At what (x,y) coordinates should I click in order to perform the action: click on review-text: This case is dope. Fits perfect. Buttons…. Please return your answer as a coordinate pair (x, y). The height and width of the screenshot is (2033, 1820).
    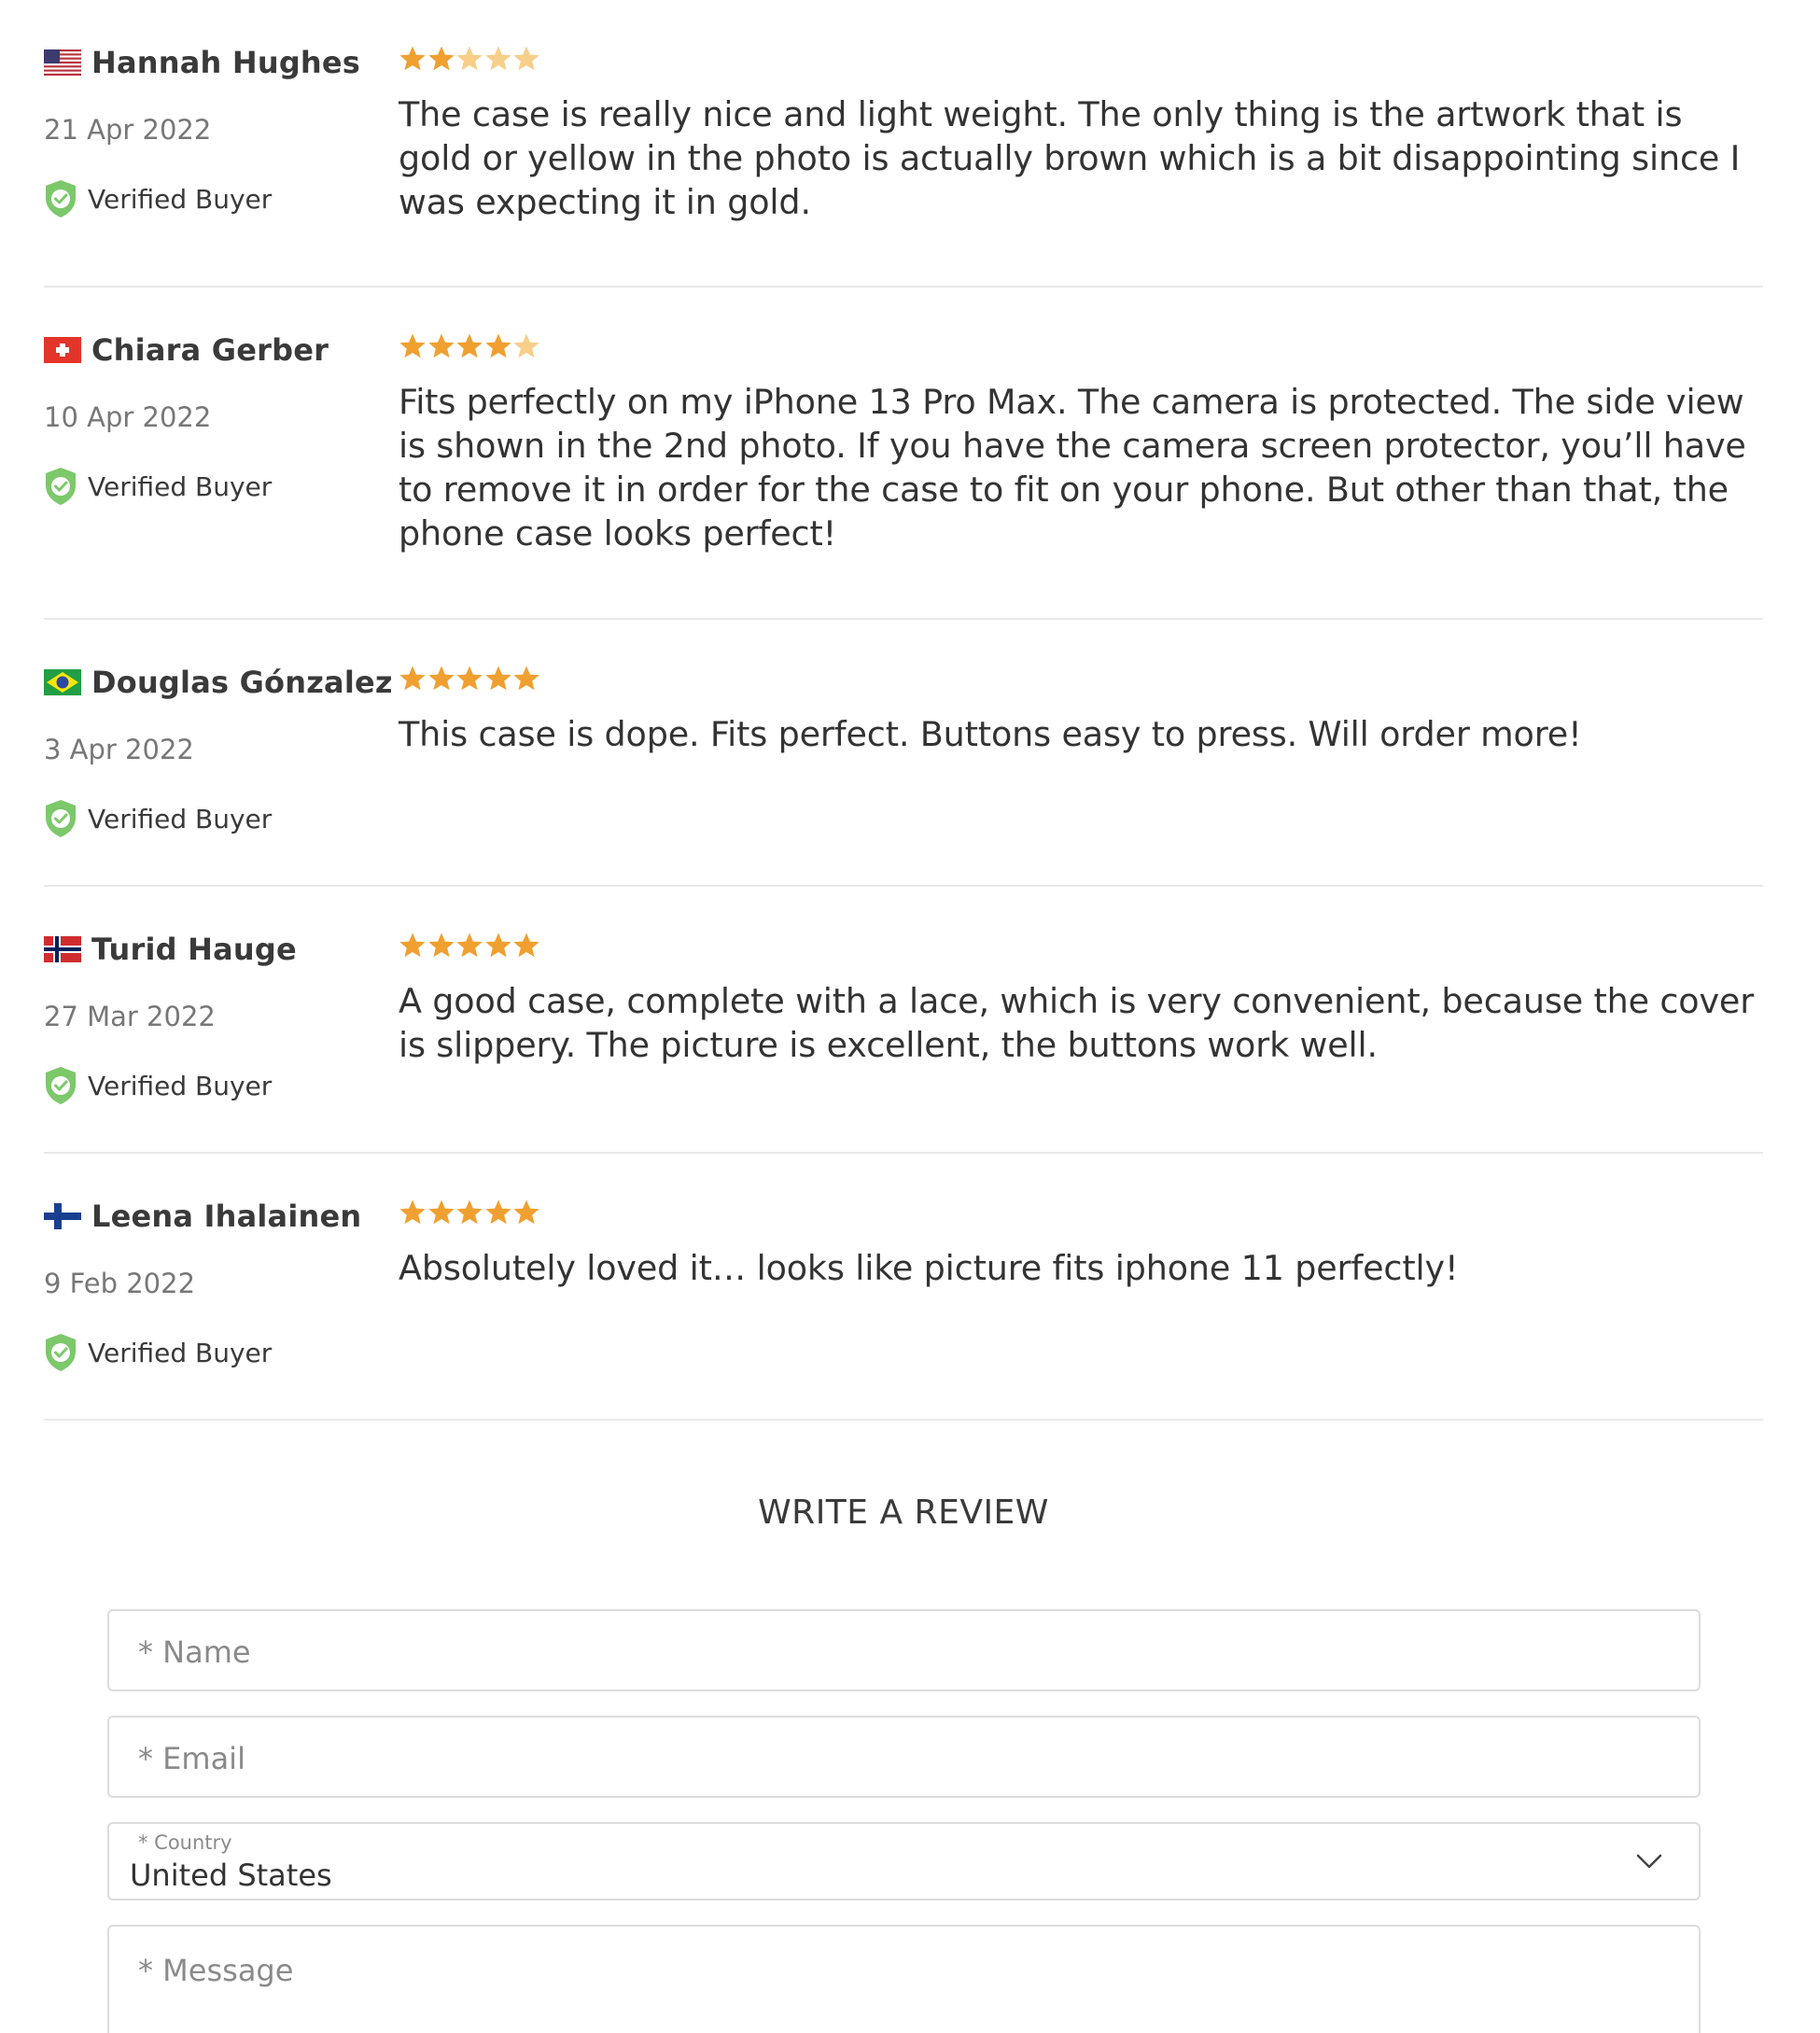
    Looking at the image, I should click on (990, 734).